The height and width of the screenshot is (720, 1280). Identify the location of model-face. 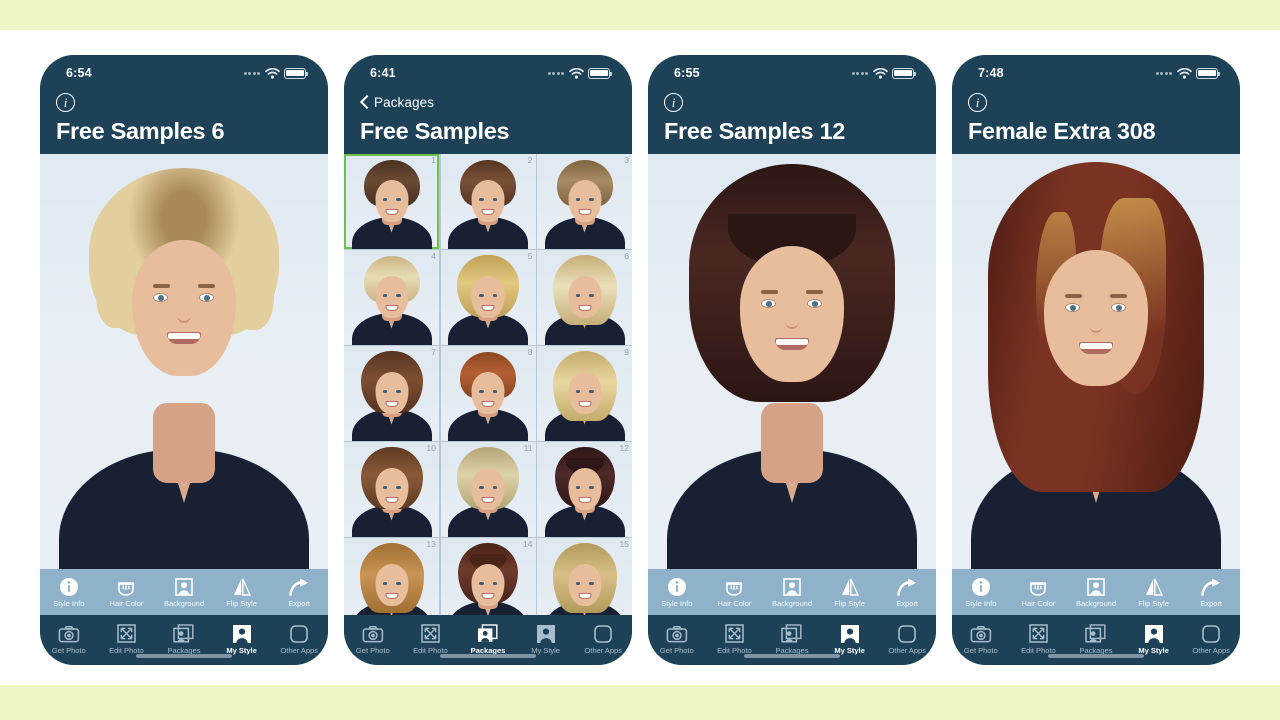
(792, 314).